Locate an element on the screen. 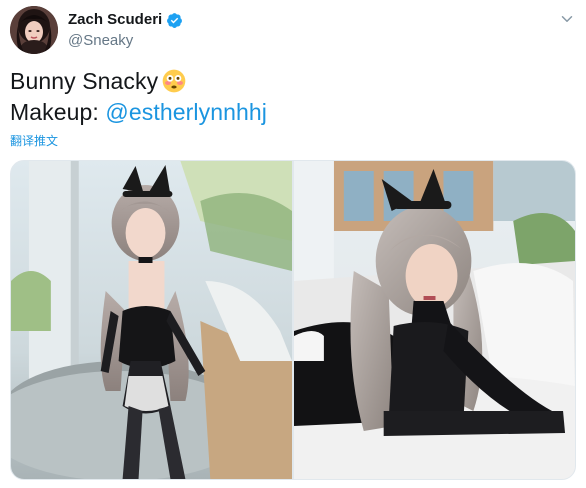  flushed-face-emoji-icon is located at coordinates (174, 81).